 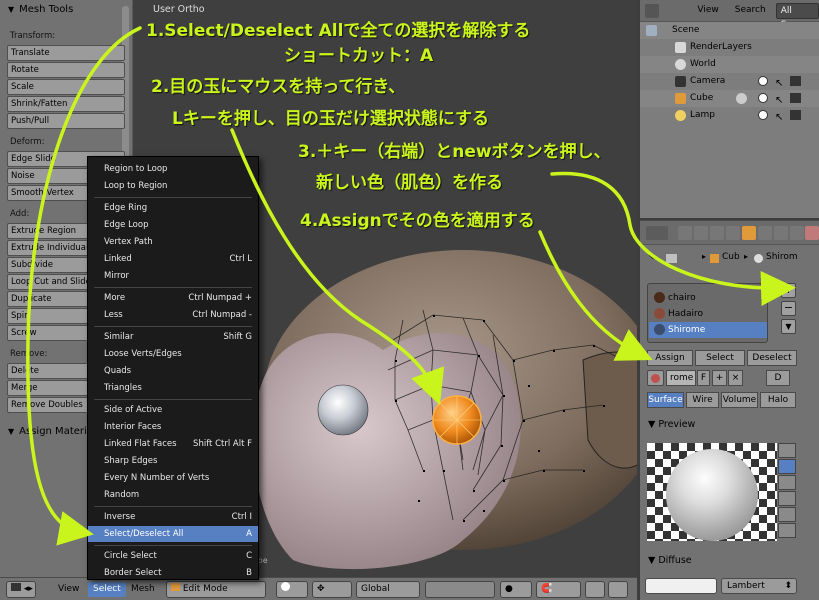 I want to click on annotation-step4: 4.Assignでその色を適用する, so click(x=417, y=221).